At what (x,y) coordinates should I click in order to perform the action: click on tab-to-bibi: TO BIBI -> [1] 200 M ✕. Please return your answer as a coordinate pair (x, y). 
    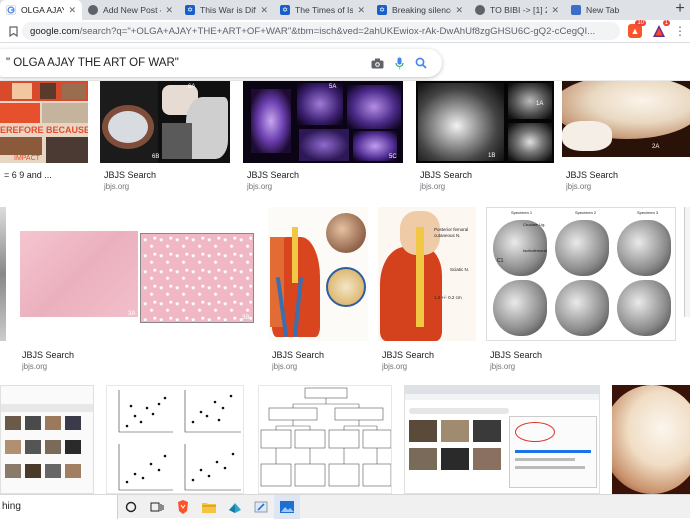
    Looking at the image, I should click on (517, 10).